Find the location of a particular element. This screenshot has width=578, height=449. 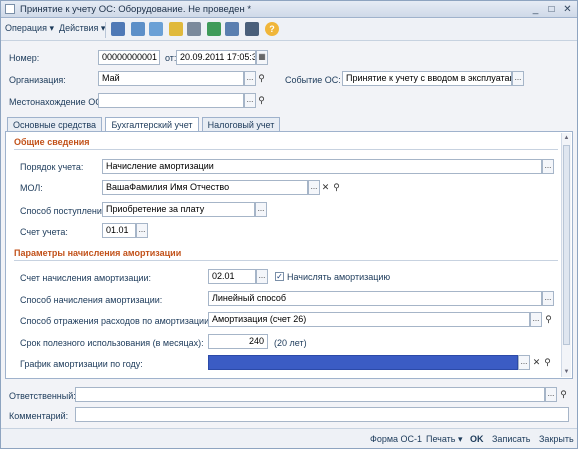

close-window-button: ✕ is located at coordinates (567, 9).